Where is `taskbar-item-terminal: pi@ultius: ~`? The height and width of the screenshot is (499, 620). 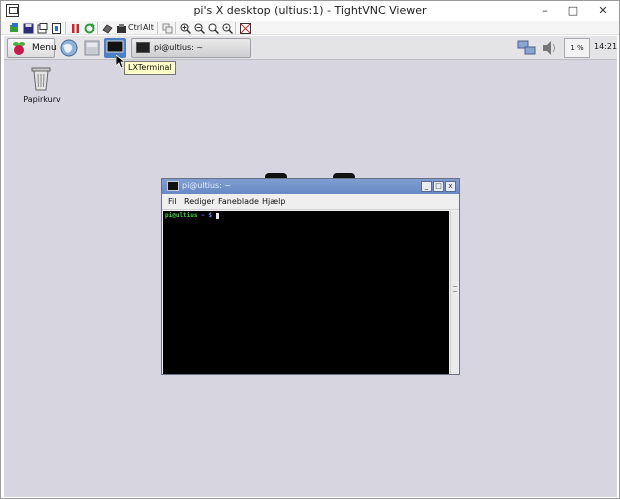
taskbar-item-terminal: pi@ultius: ~ is located at coordinates (191, 48).